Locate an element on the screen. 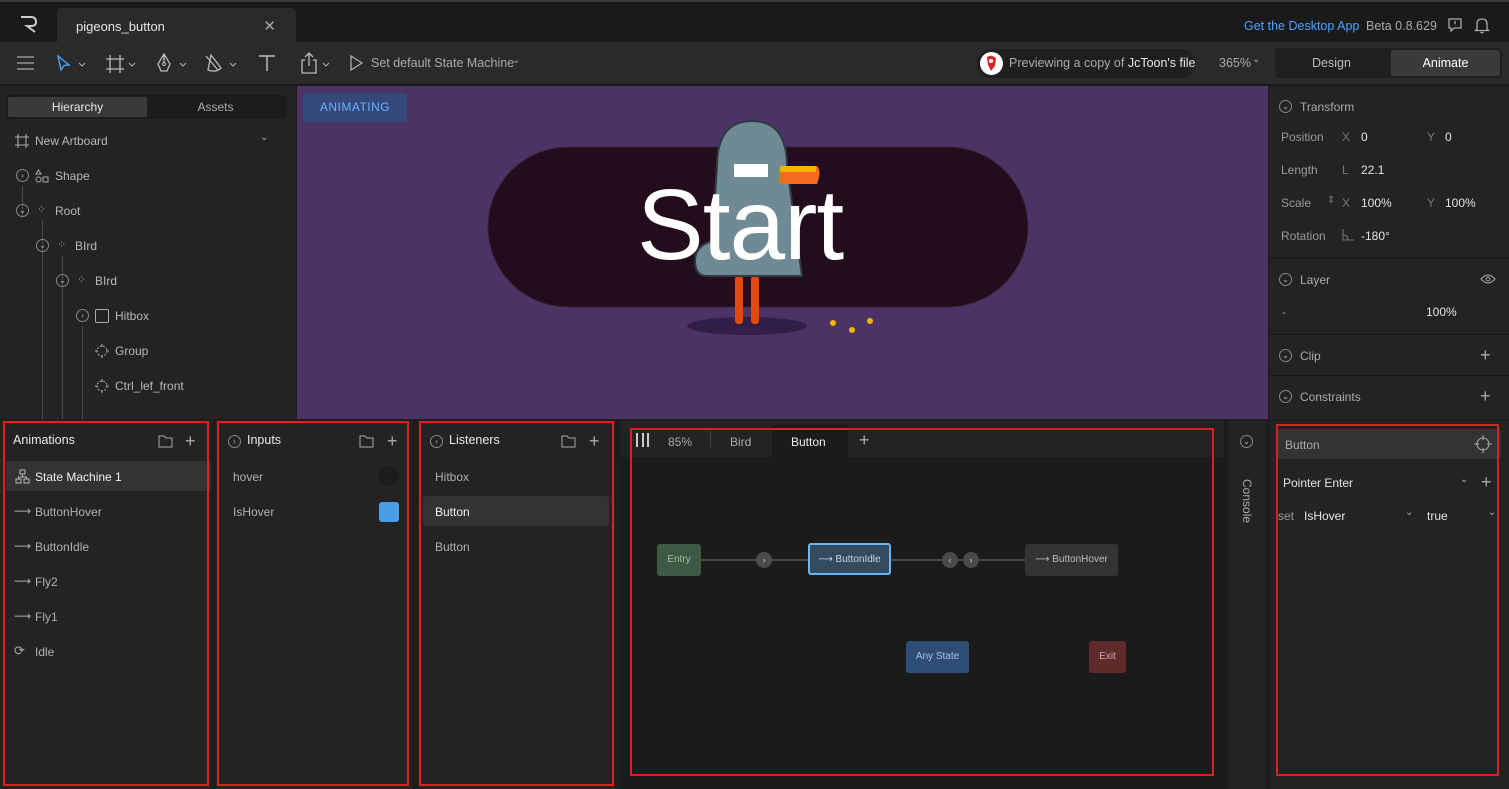  state-machine-dropdown: Set default State Machine is located at coordinates (442, 63).